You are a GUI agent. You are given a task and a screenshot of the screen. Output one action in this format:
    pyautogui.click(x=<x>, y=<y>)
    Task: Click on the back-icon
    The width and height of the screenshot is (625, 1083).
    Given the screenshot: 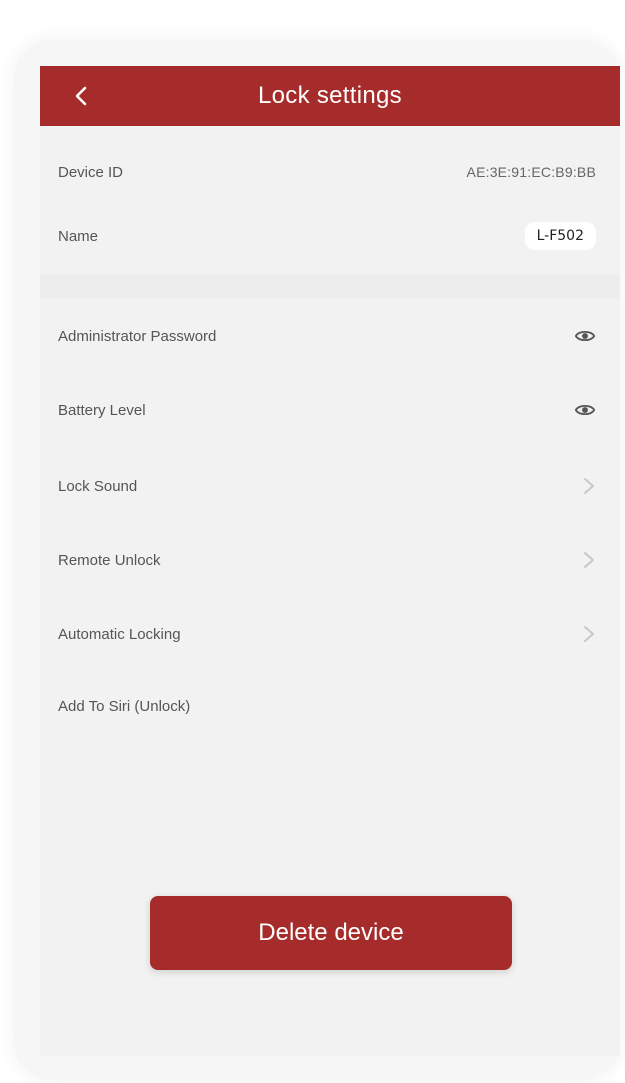 What is the action you would take?
    pyautogui.click(x=82, y=96)
    